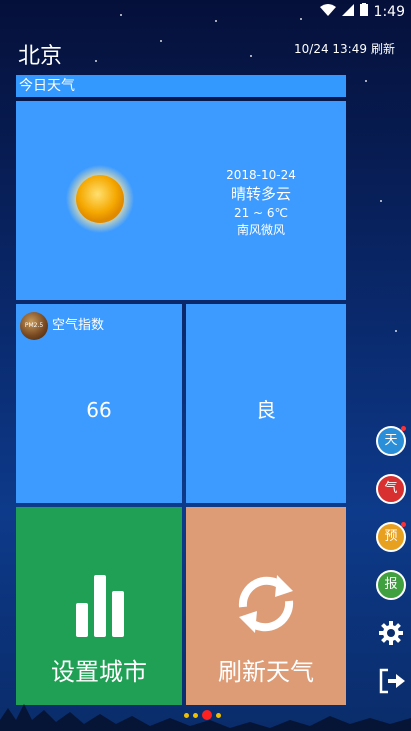 The height and width of the screenshot is (731, 411). I want to click on air-index-label: 空气指数, so click(78, 325).